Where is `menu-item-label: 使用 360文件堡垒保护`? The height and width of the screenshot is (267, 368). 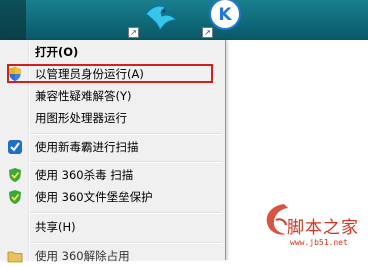
menu-item-label: 使用 360文件堡垒保护 is located at coordinates (94, 197).